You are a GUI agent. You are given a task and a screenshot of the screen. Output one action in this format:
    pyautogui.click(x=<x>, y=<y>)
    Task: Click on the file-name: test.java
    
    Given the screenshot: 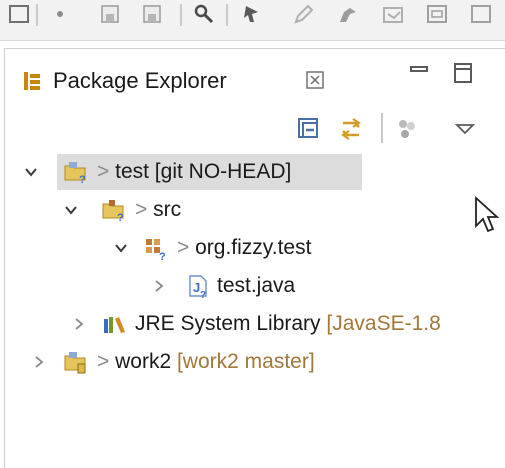 What is the action you would take?
    pyautogui.click(x=256, y=285)
    